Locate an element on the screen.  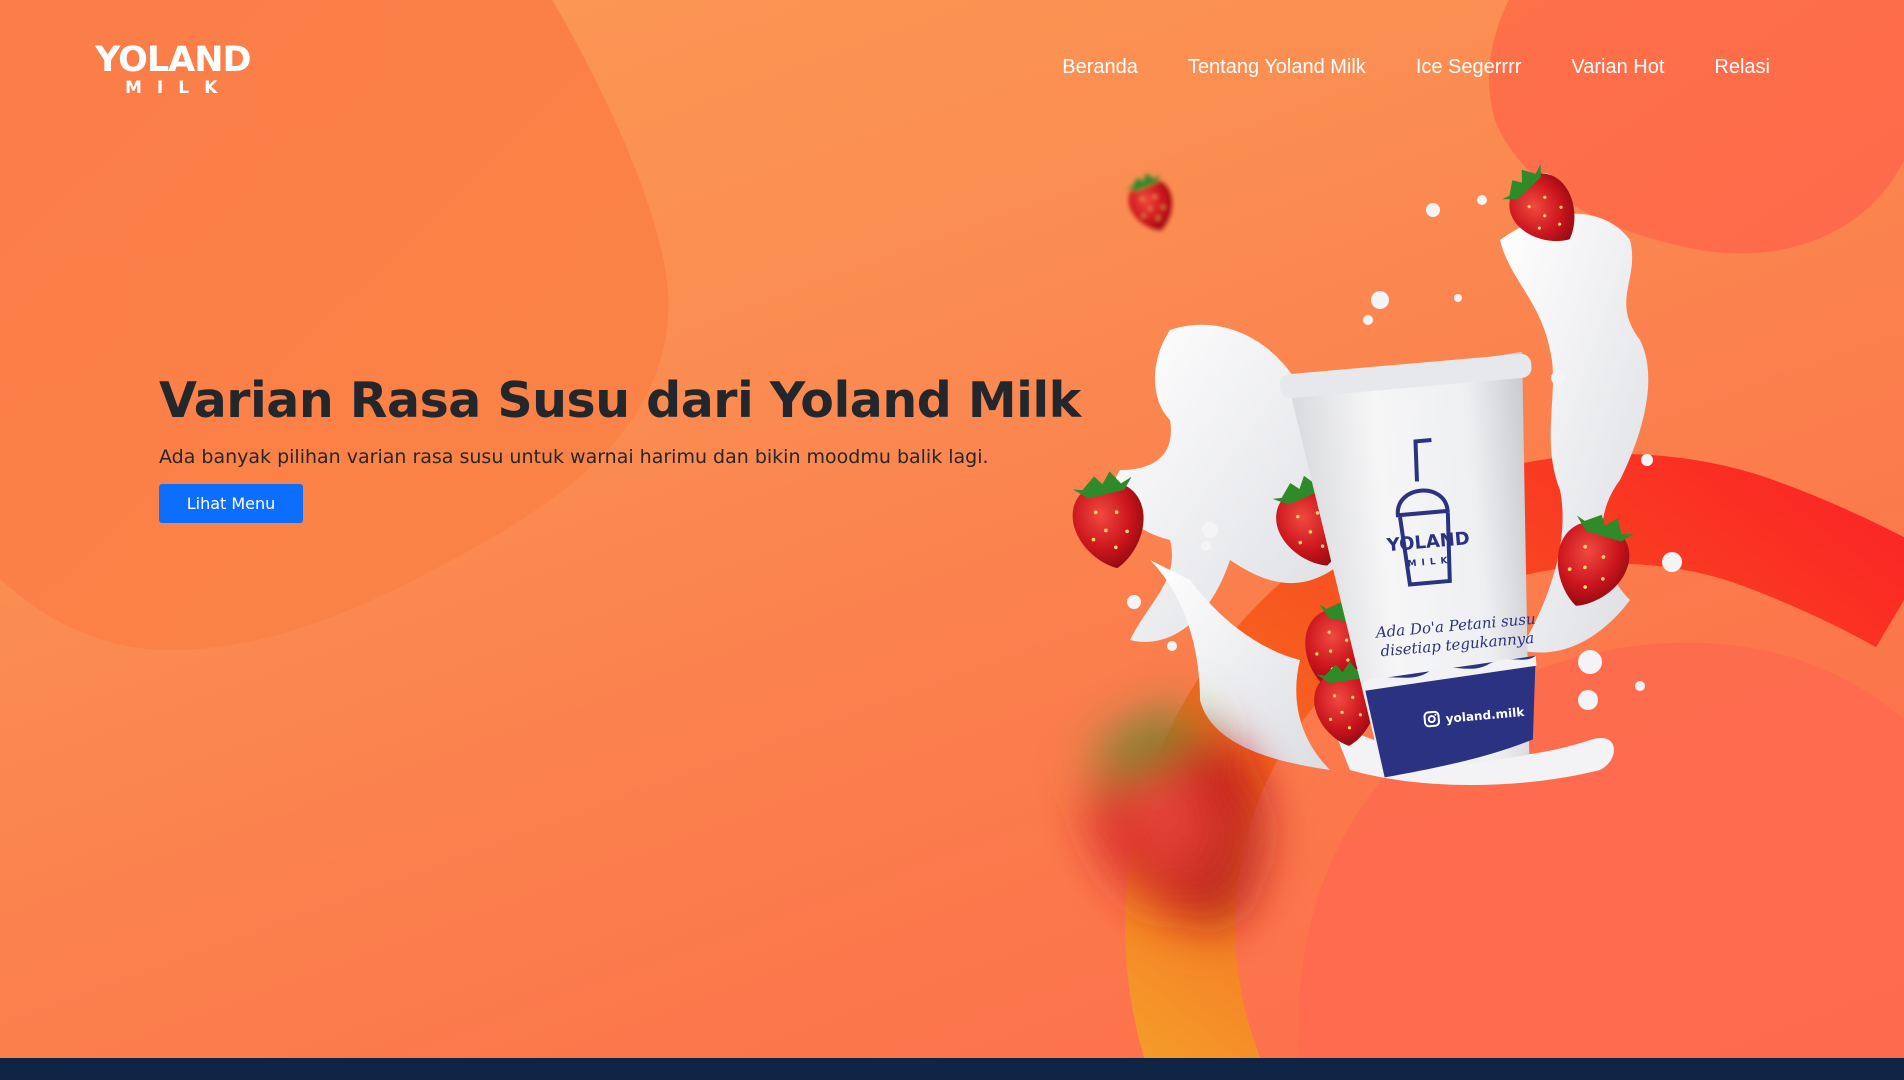
nav-link-tentang: Tentang Yoland Milk is located at coordinates (1277, 67).